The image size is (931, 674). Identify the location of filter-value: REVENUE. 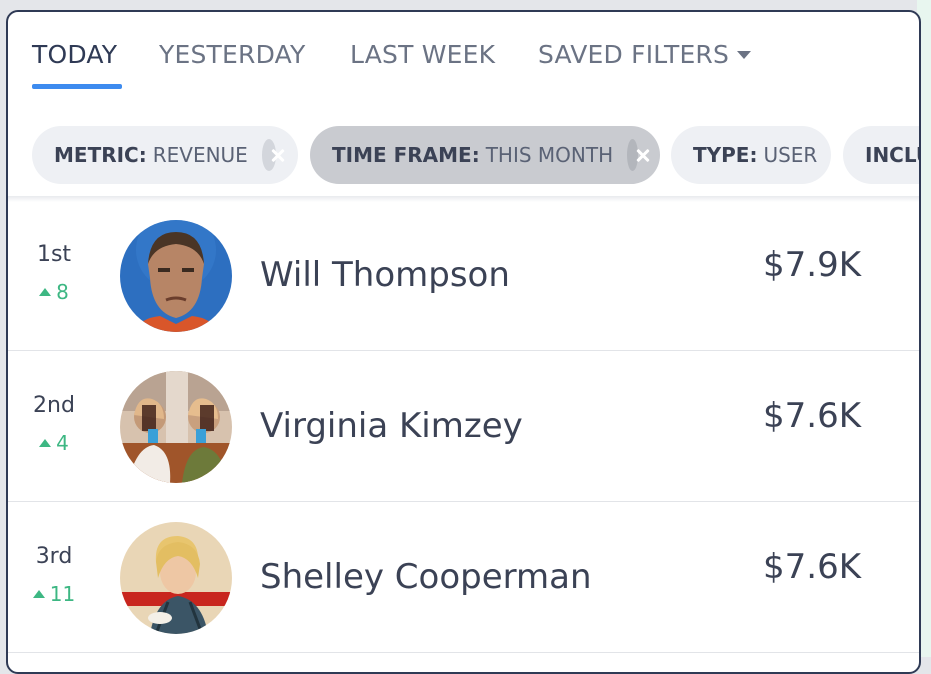
(200, 155).